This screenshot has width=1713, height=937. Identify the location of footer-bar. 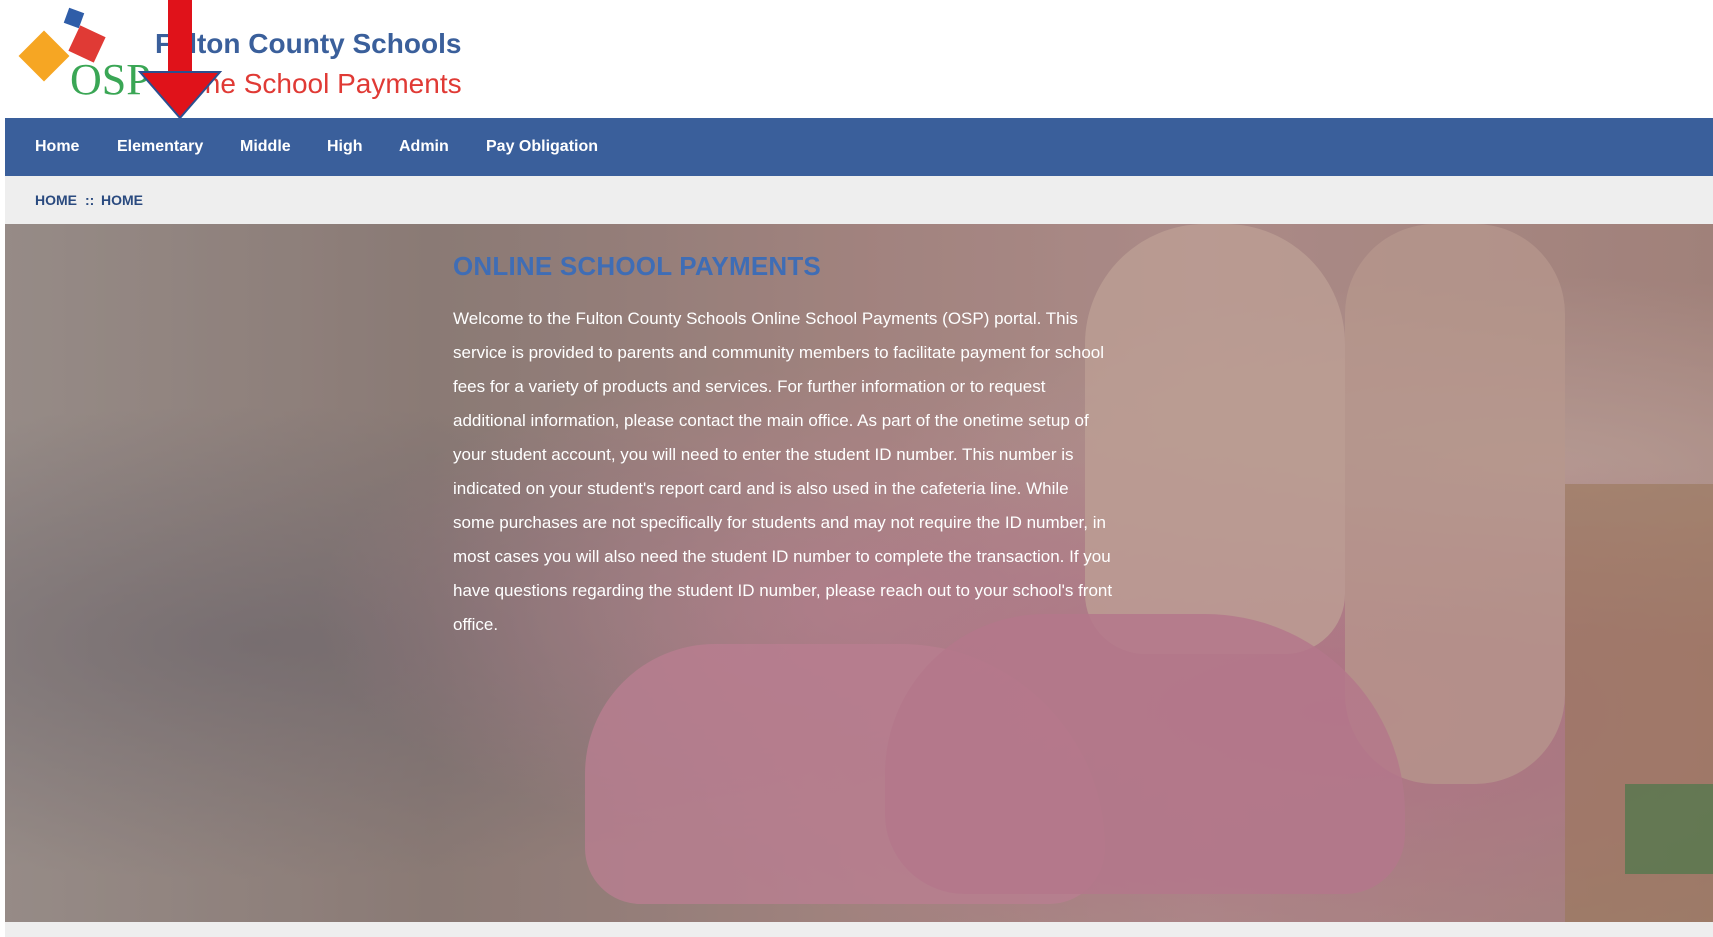
(859, 929).